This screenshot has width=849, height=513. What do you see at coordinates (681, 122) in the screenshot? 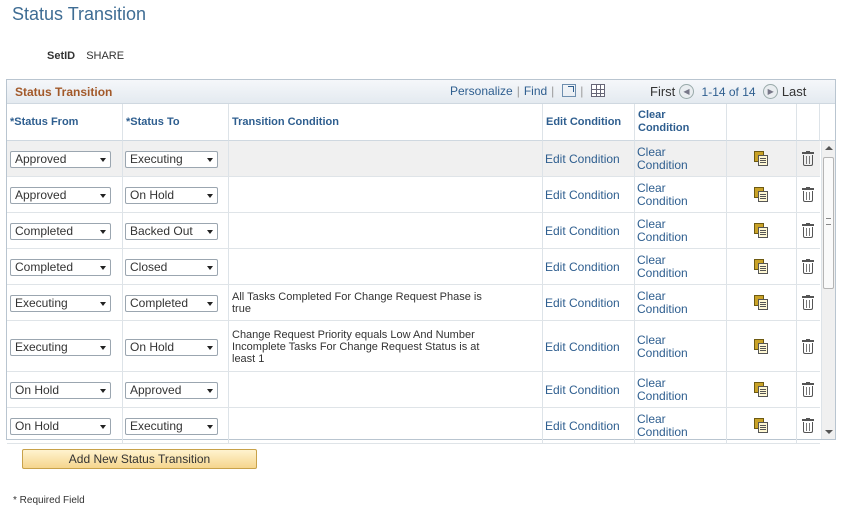
I see `col-header-clear-condition: Clear Condition` at bounding box center [681, 122].